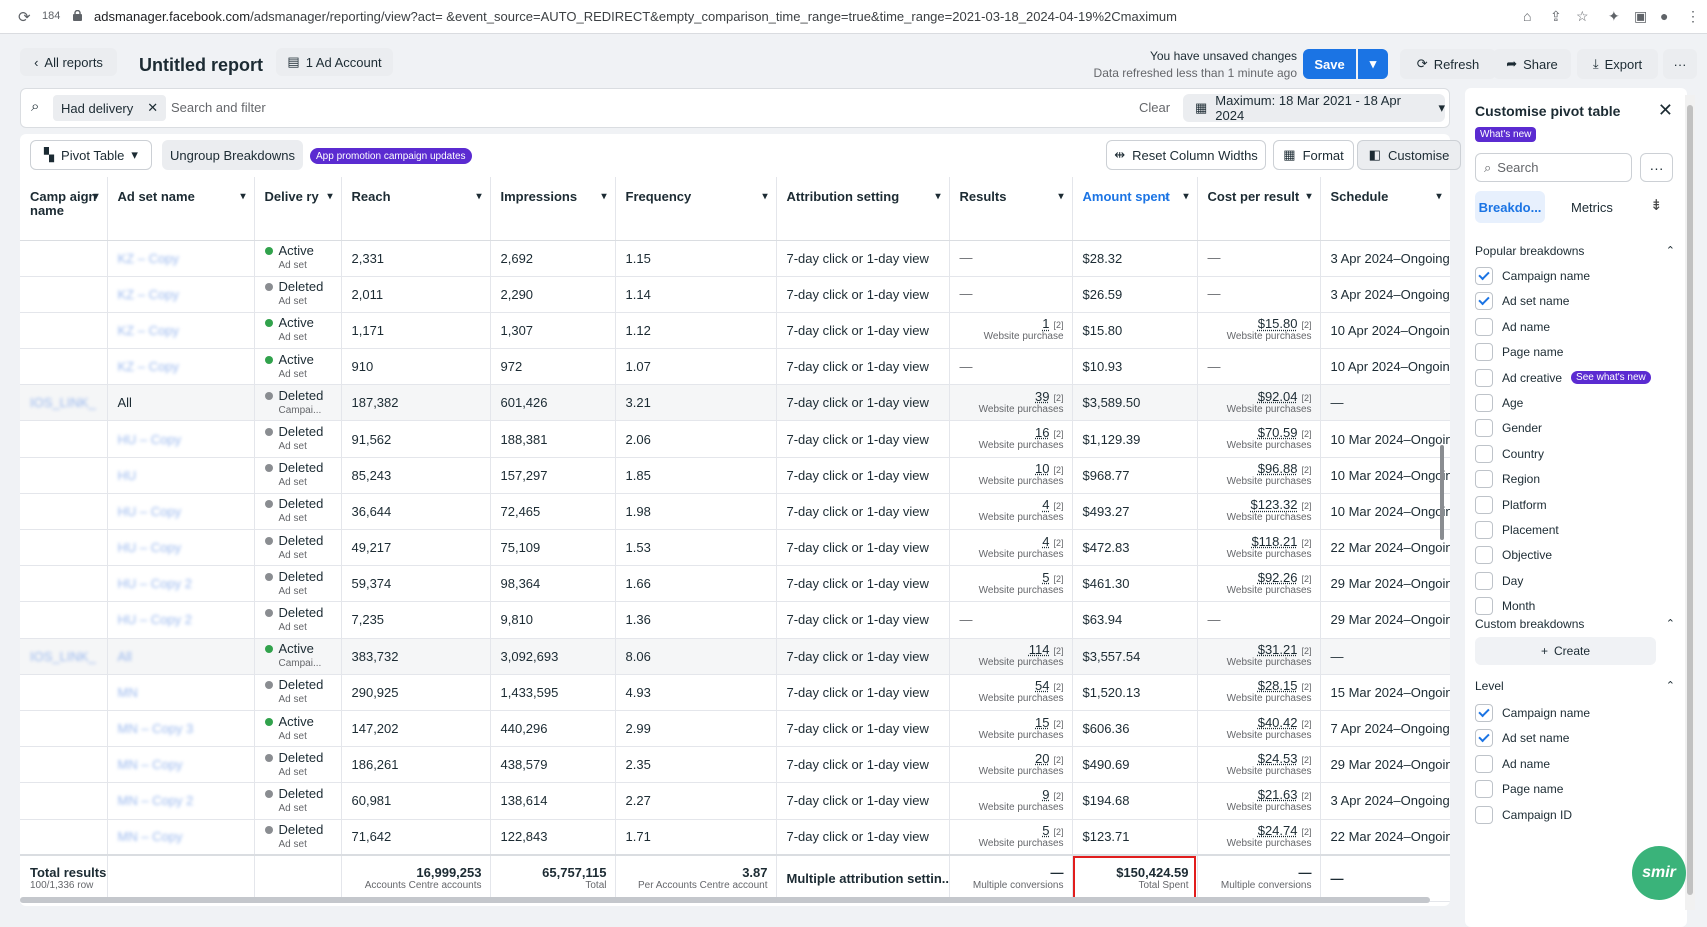 This screenshot has height=927, width=1707. What do you see at coordinates (1154, 107) in the screenshot?
I see `clear-filters-link: Clear` at bounding box center [1154, 107].